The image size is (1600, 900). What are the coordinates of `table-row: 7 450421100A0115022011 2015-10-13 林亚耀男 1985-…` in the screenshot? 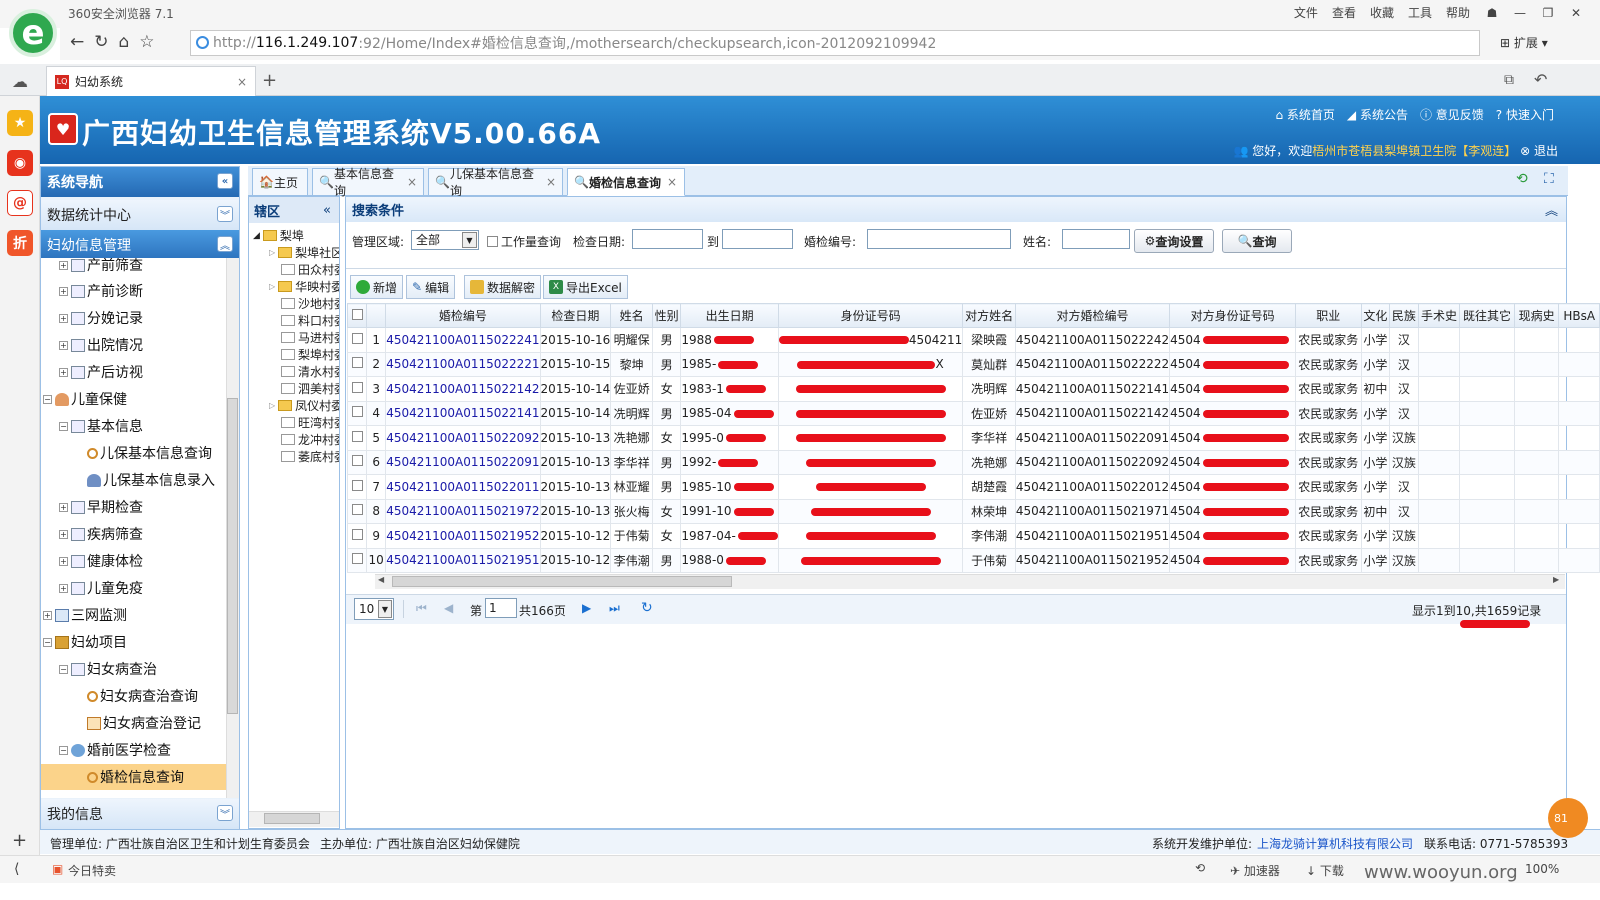 It's located at (973, 487).